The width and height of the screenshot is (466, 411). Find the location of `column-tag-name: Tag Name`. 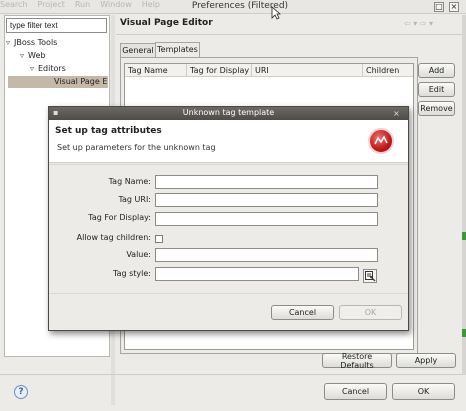

column-tag-name: Tag Name is located at coordinates (148, 70).